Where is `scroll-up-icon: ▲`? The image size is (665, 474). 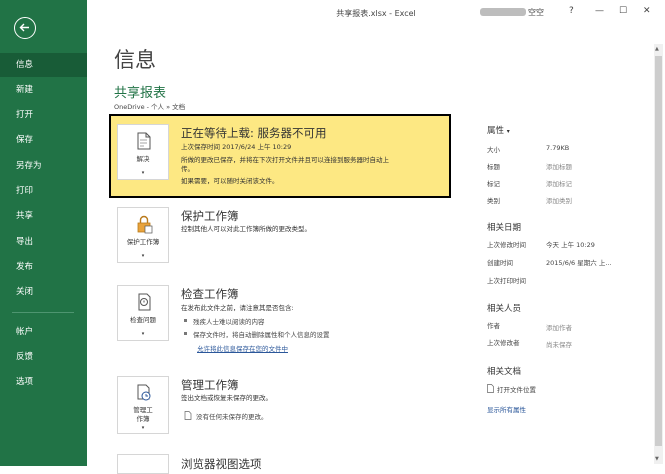 scroll-up-icon: ▲ is located at coordinates (657, 49).